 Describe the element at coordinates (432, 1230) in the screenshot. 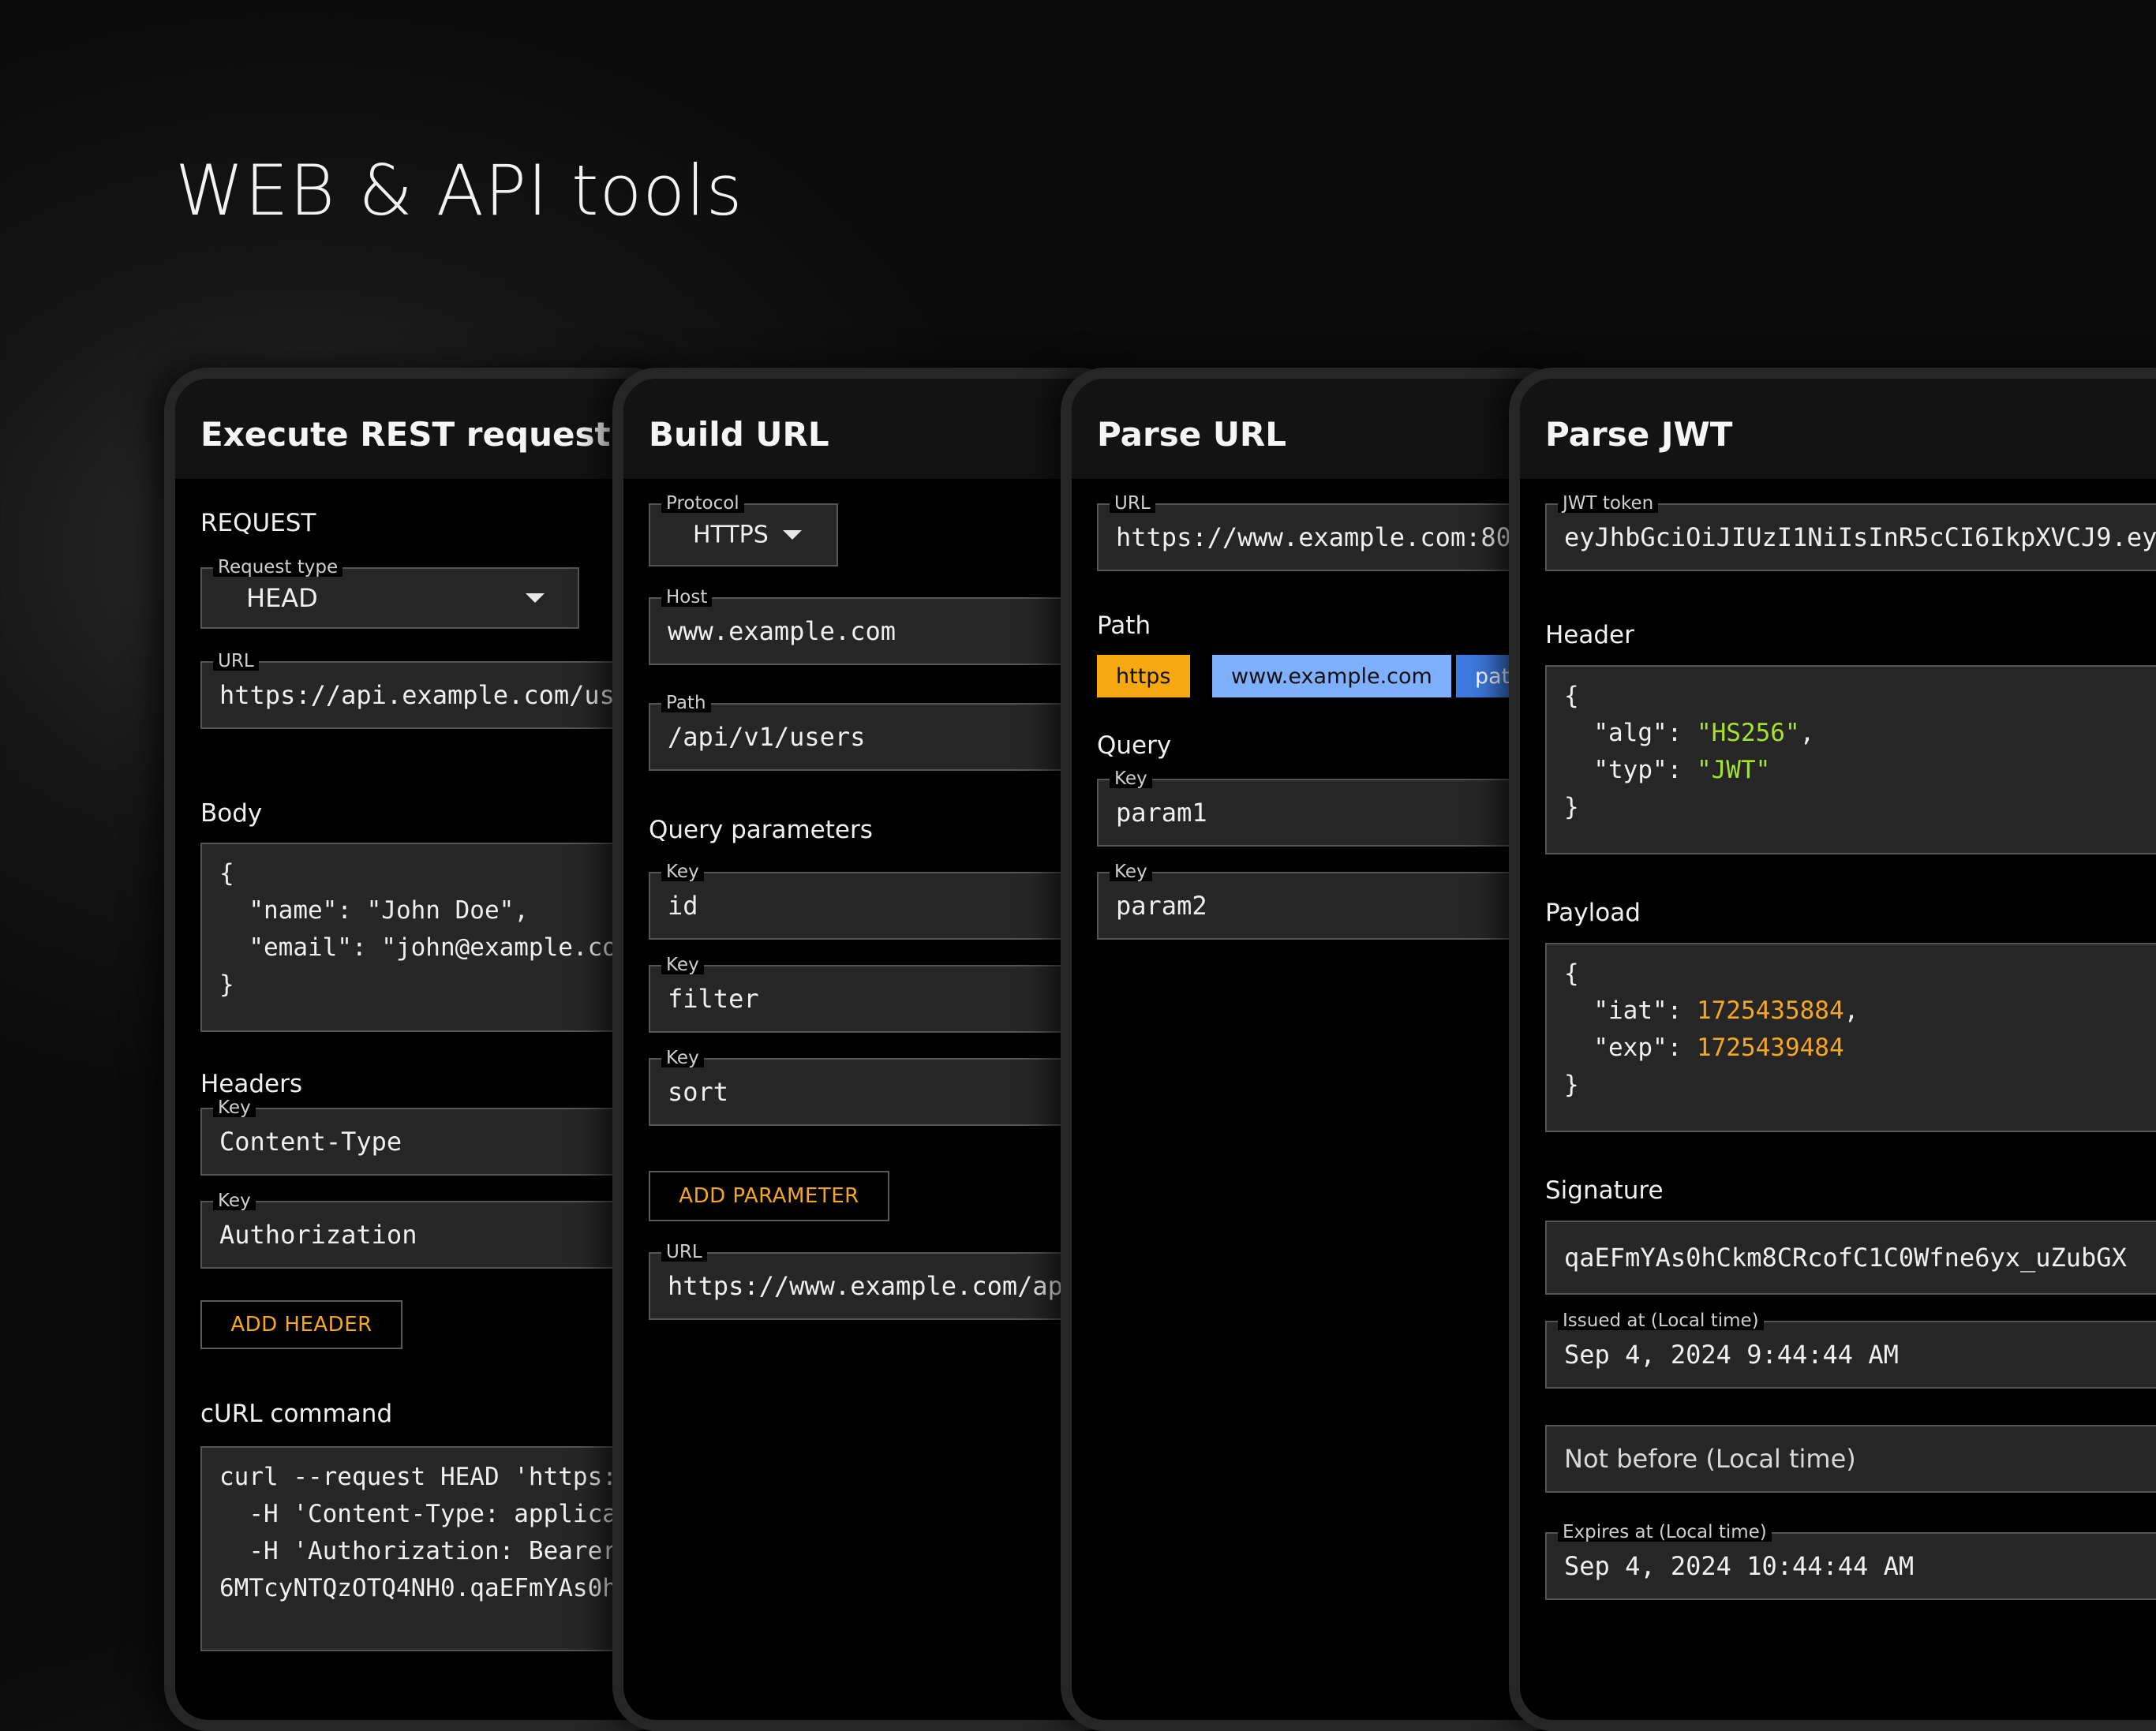

I see `header-key-input: Key Authorization` at that location.